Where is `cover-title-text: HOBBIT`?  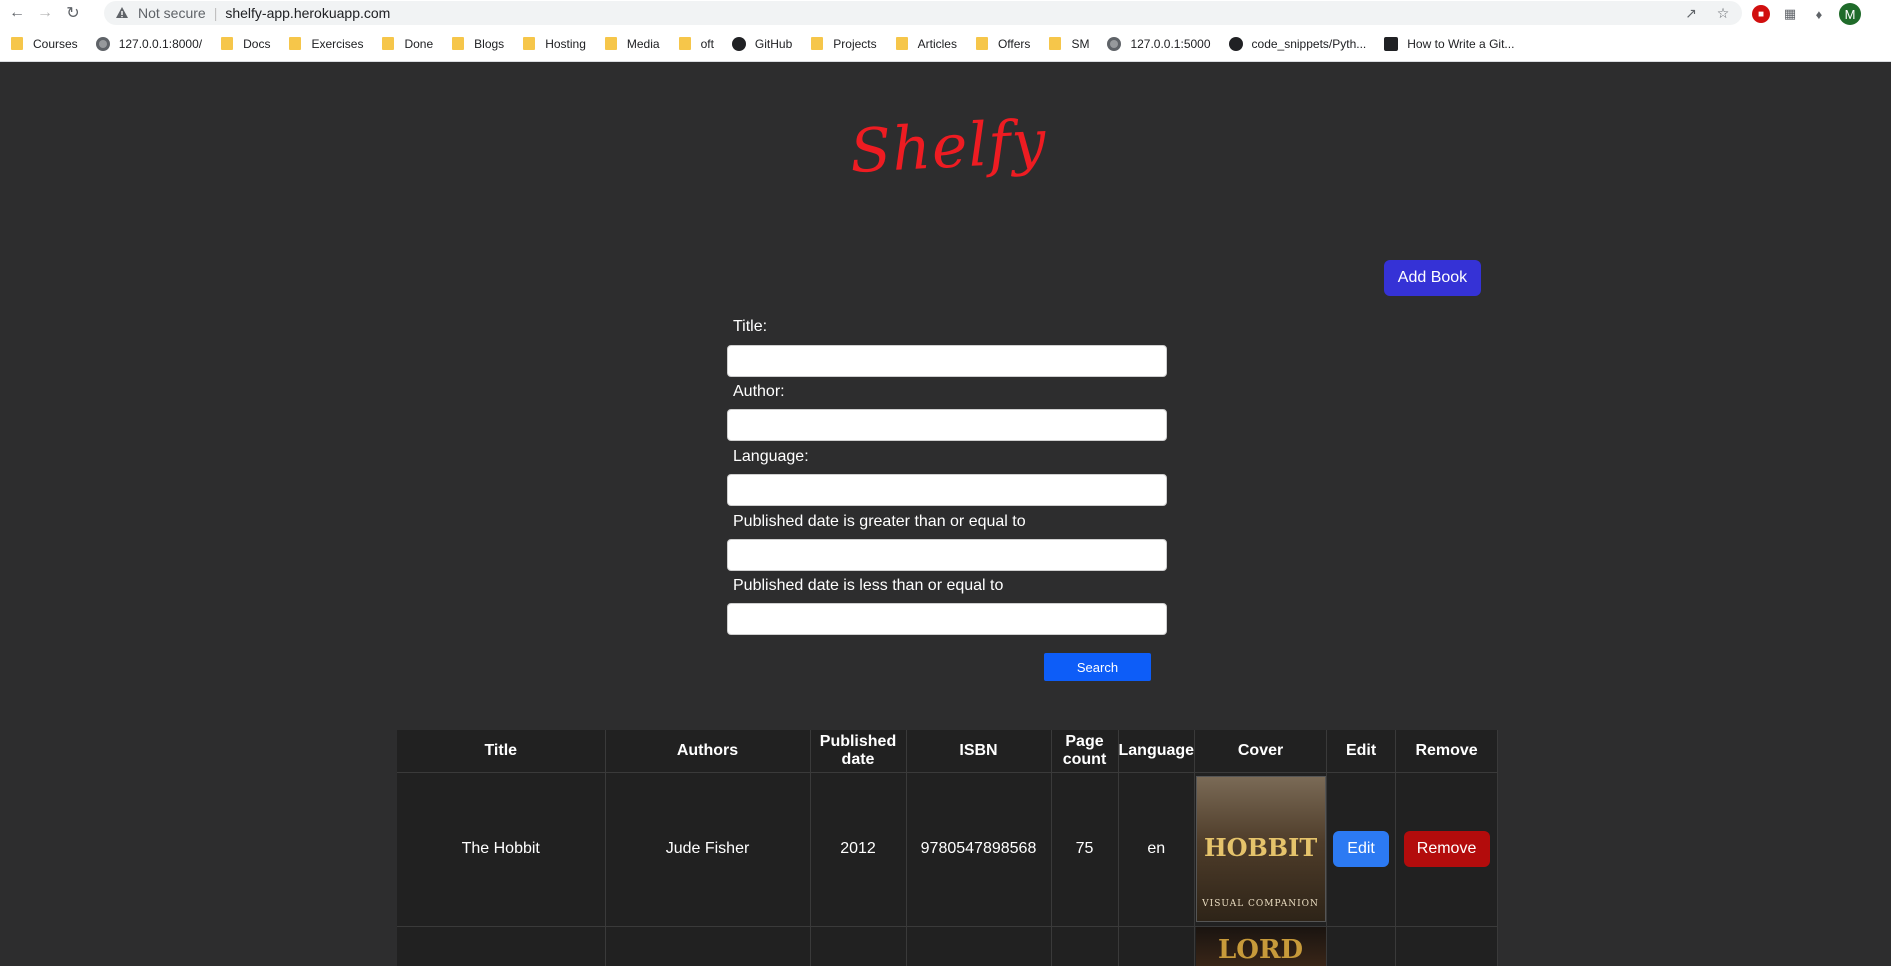
cover-title-text: HOBBIT is located at coordinates (1260, 847).